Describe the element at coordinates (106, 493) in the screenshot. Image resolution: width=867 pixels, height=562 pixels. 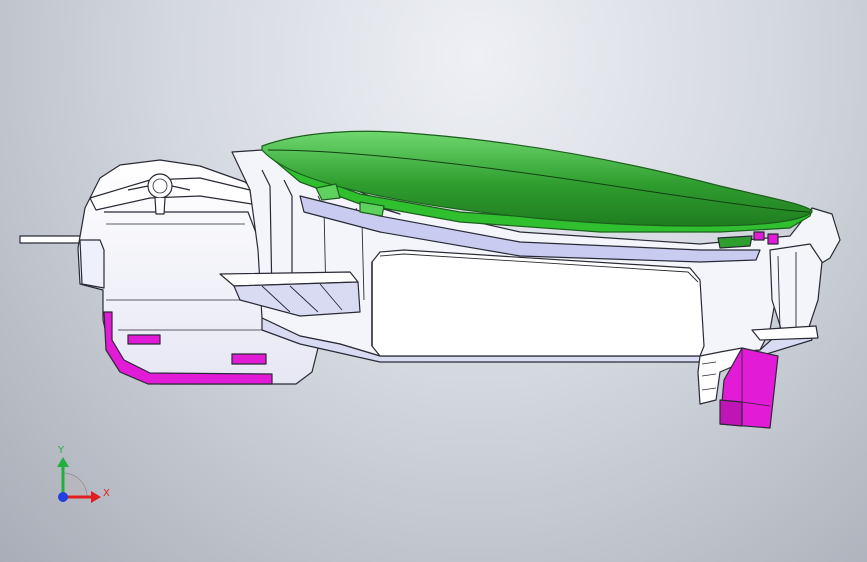
I see `x-axis-label: X` at that location.